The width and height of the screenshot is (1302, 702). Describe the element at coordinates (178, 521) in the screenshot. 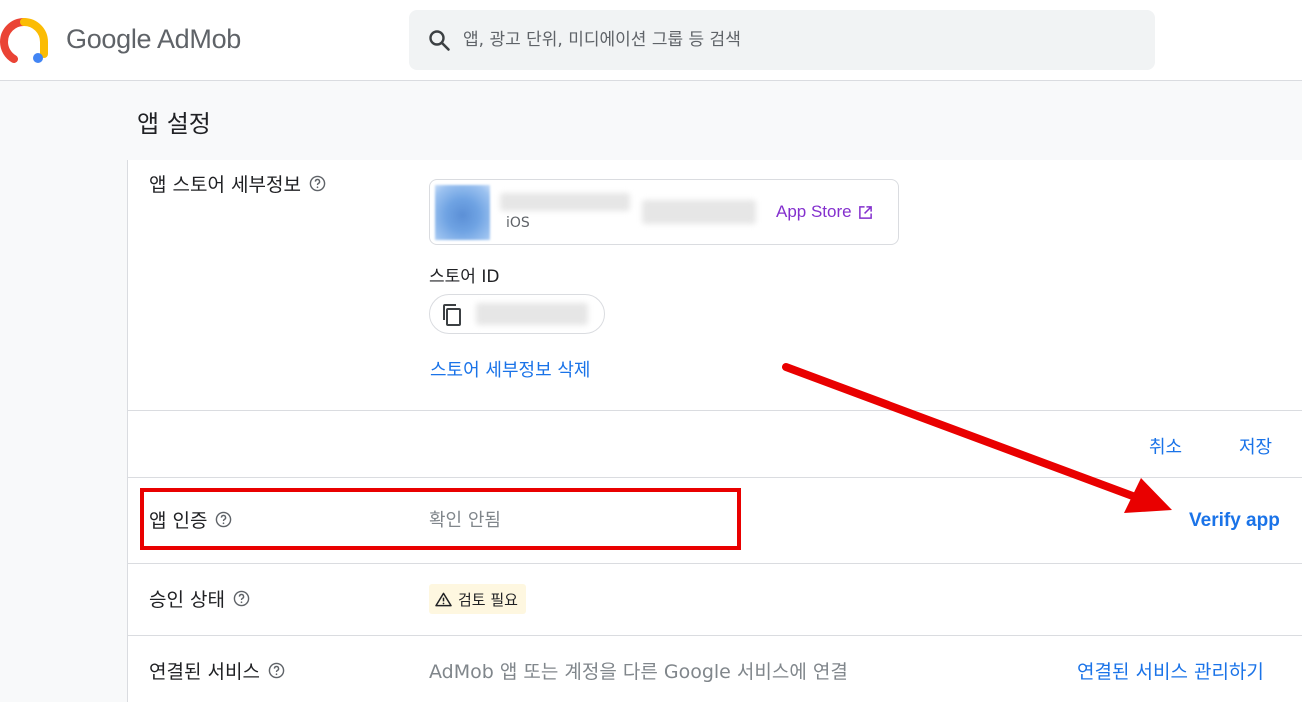

I see `app-verification-label-text: 앱 인증` at that location.